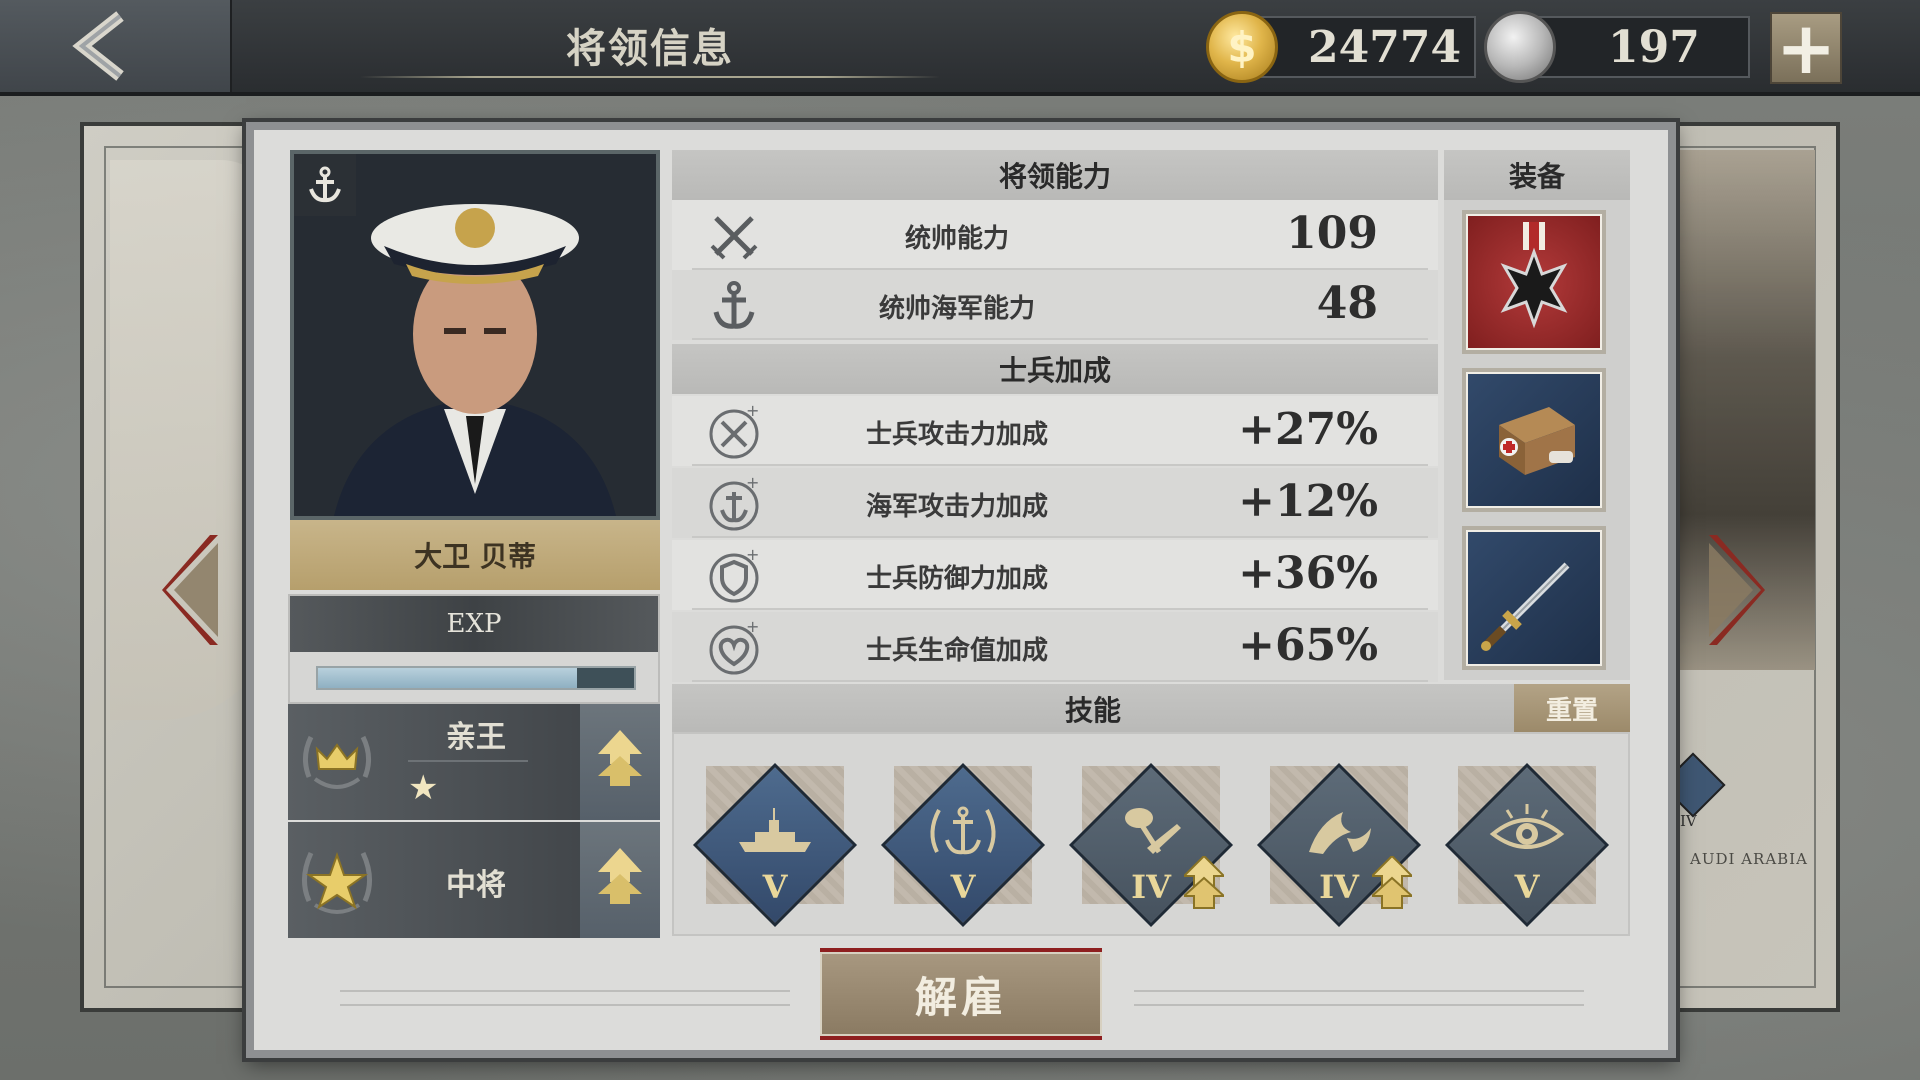  Describe the element at coordinates (734, 432) in the screenshot. I see `attack-bonus-icon: +` at that location.